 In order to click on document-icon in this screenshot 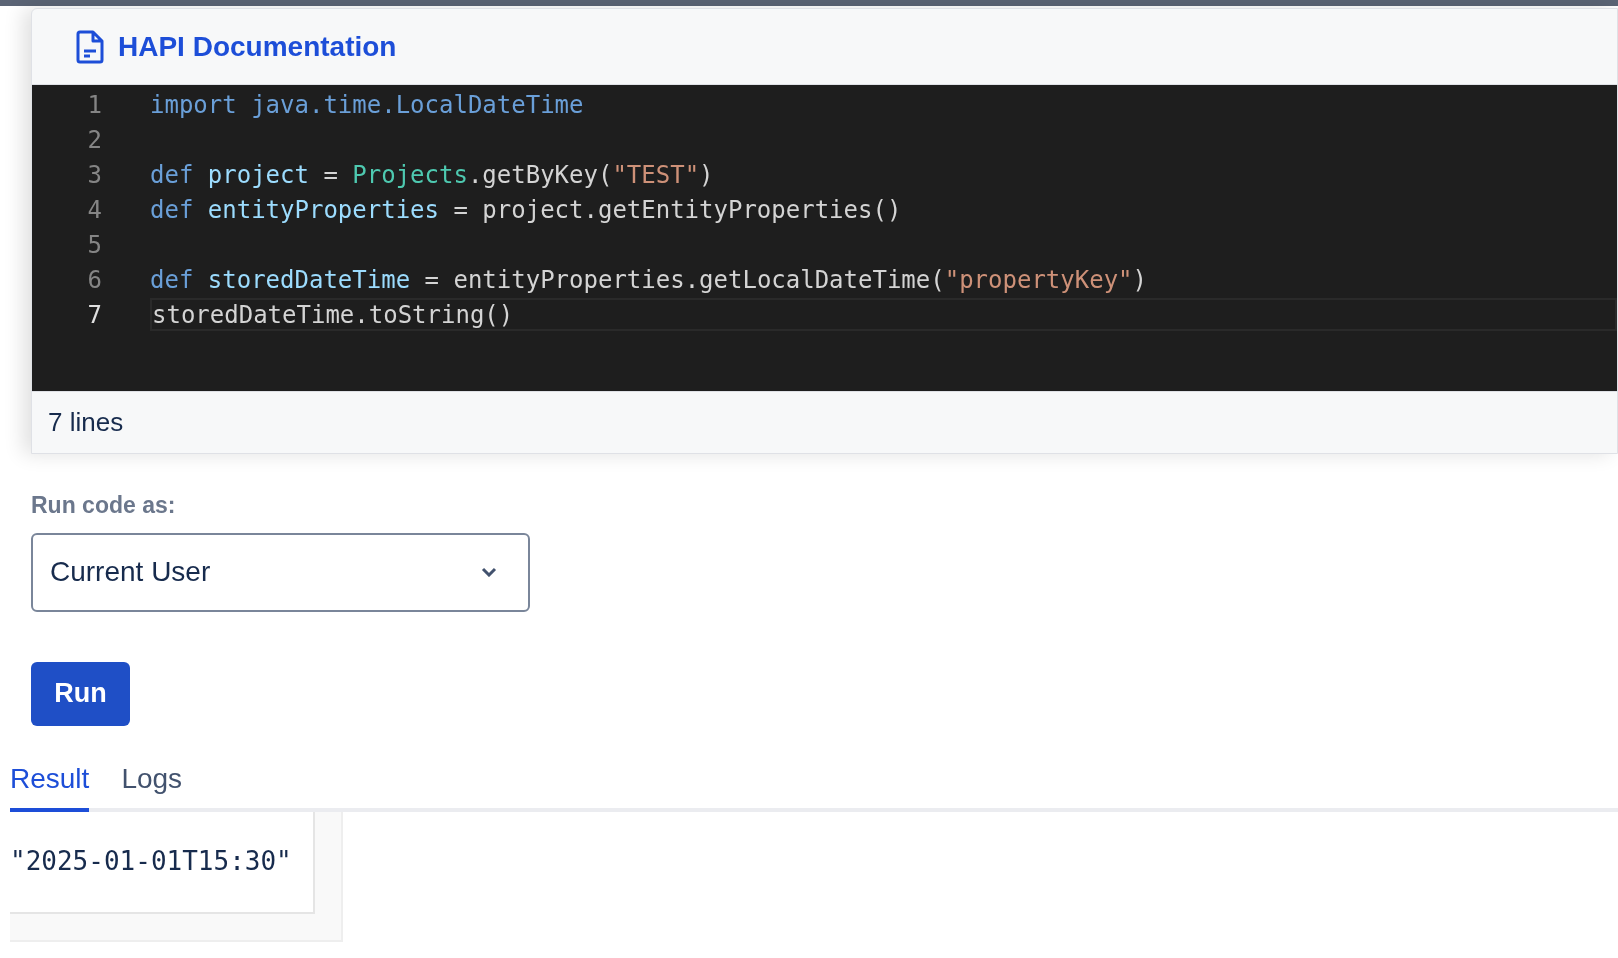, I will do `click(90, 46)`.